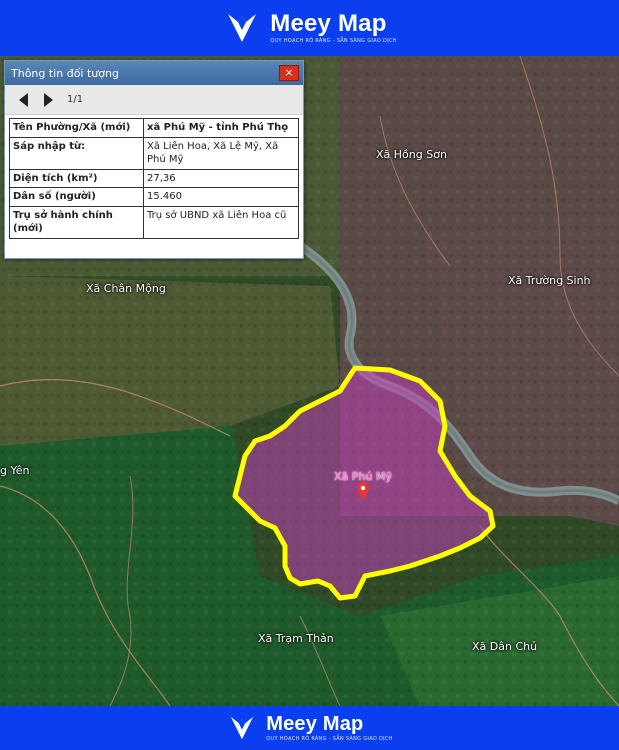 This screenshot has width=619, height=750. I want to click on previous-arrow-icon, so click(23, 99).